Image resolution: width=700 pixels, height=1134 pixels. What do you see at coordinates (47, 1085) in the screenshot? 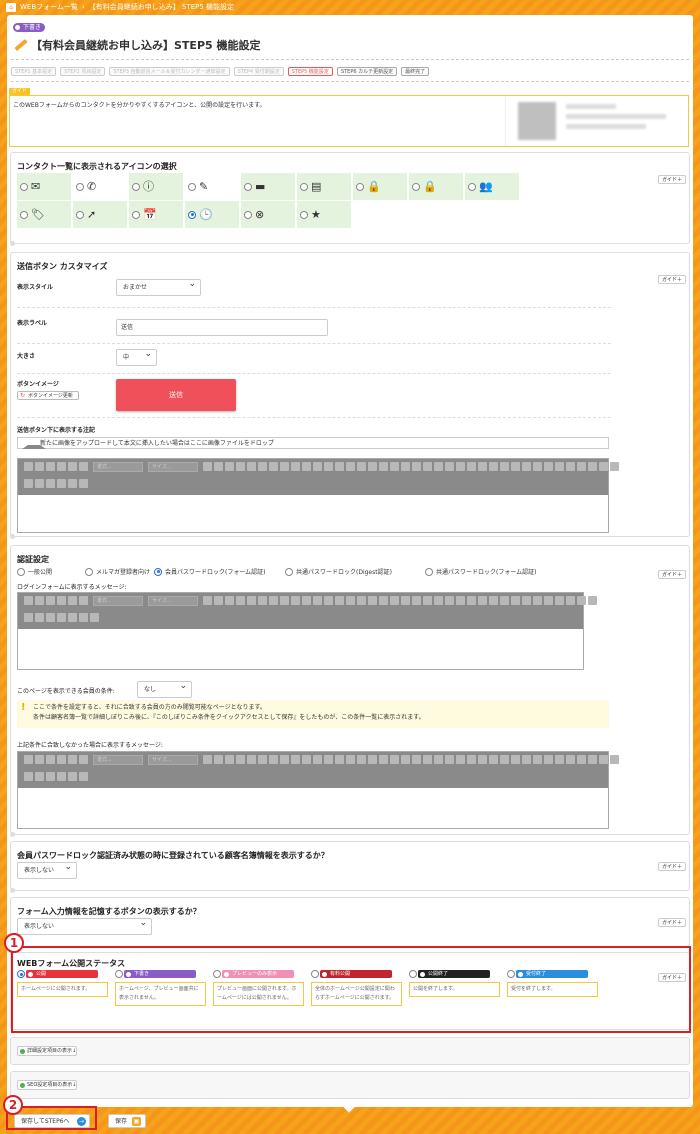
I see `seo-toggle: SEO設定項目の表示↓` at bounding box center [47, 1085].